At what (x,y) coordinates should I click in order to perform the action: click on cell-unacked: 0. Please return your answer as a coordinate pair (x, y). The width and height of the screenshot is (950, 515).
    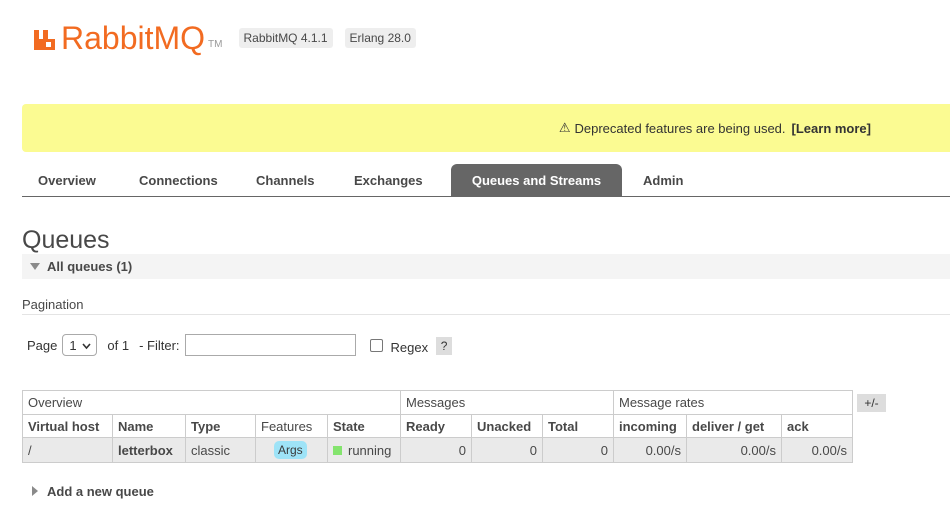
    Looking at the image, I should click on (507, 450).